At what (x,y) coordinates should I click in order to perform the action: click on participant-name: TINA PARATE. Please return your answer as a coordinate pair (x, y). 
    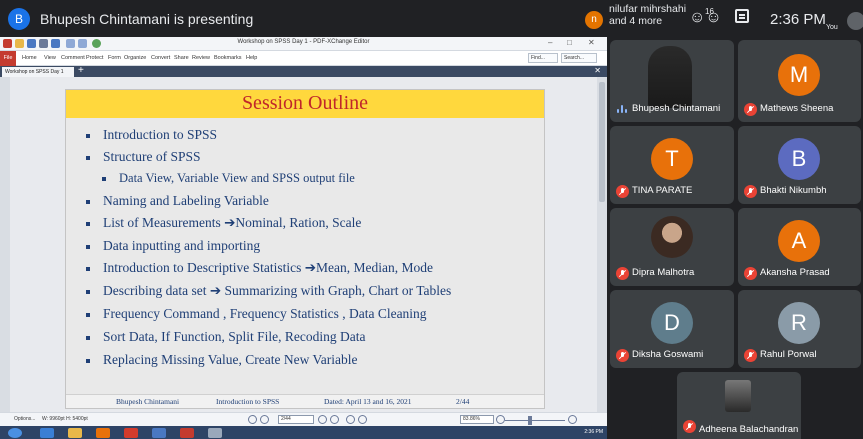
    Looking at the image, I should click on (662, 190).